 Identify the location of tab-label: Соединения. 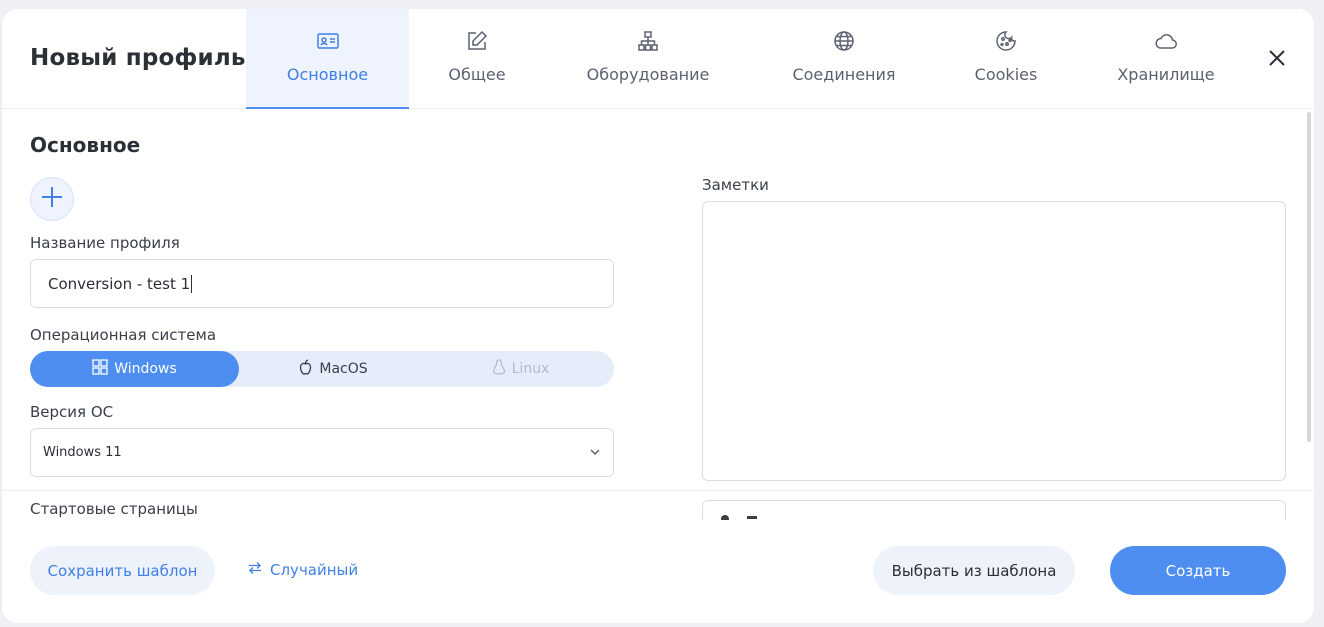
(844, 74).